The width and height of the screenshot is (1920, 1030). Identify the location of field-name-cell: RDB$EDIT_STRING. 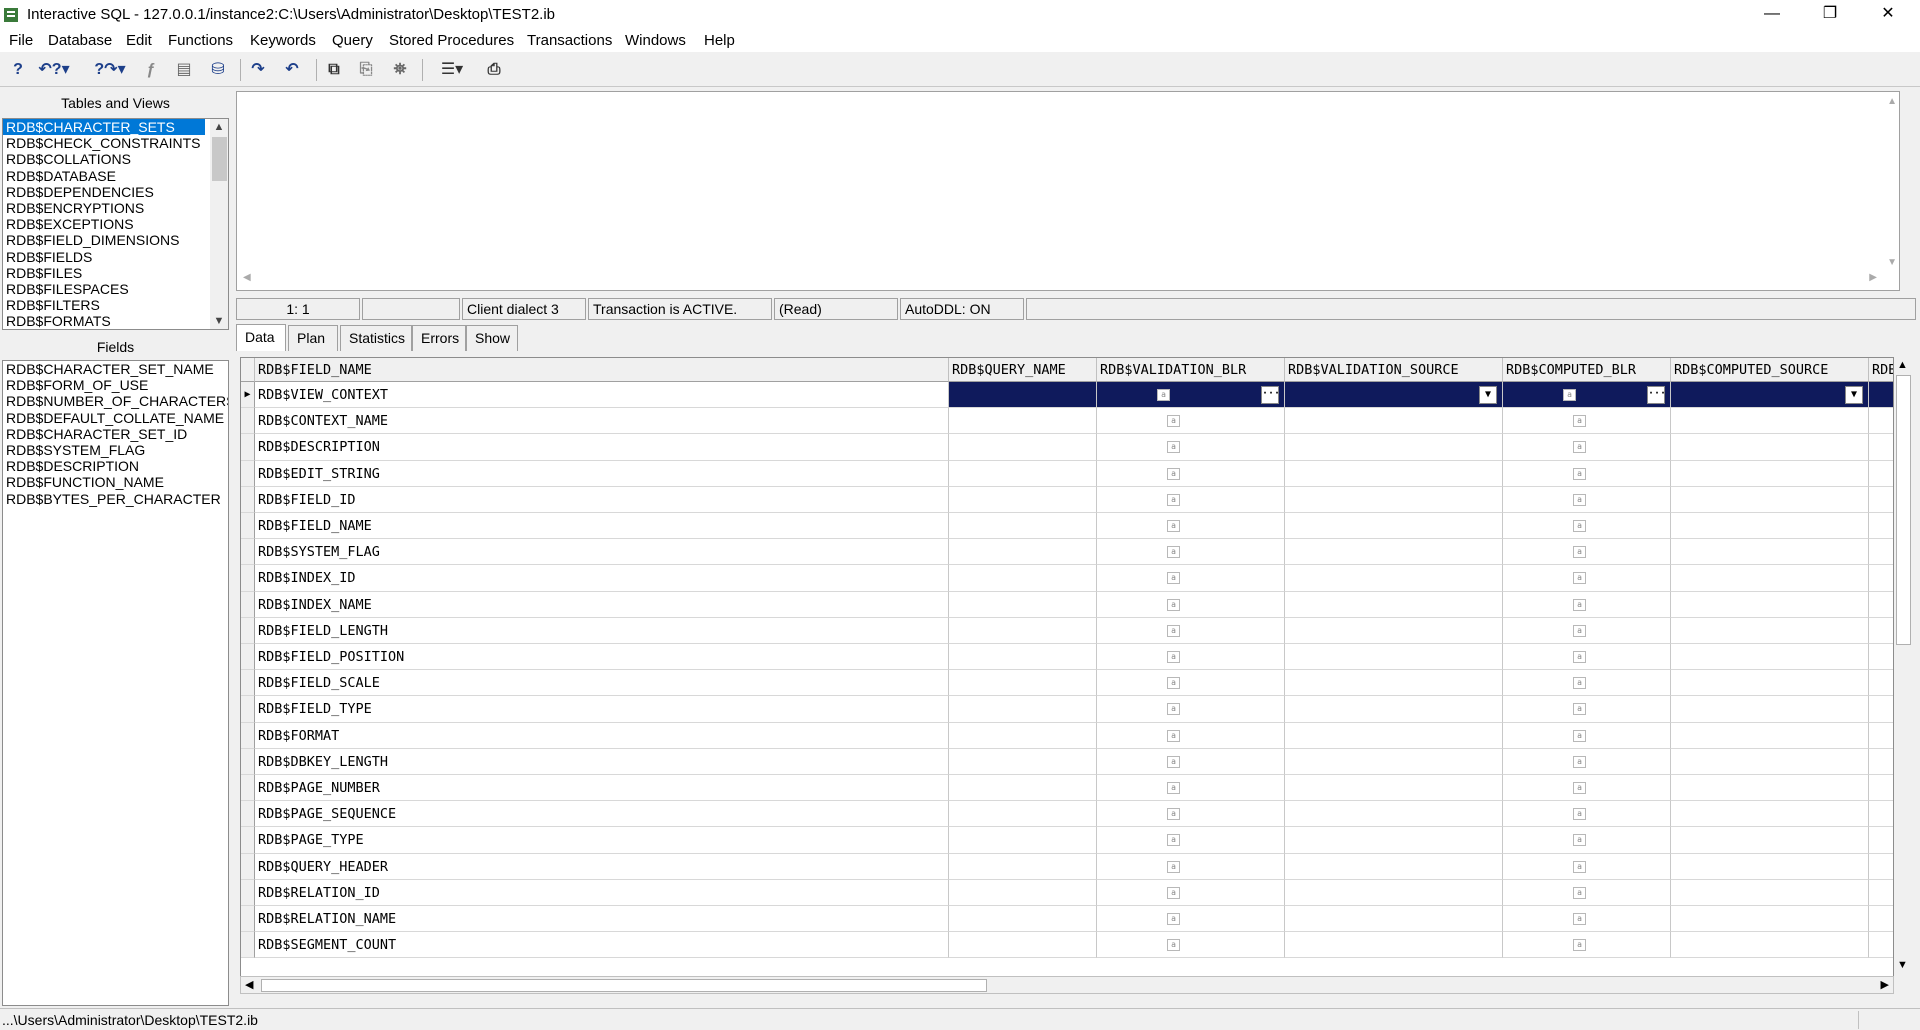
(602, 473).